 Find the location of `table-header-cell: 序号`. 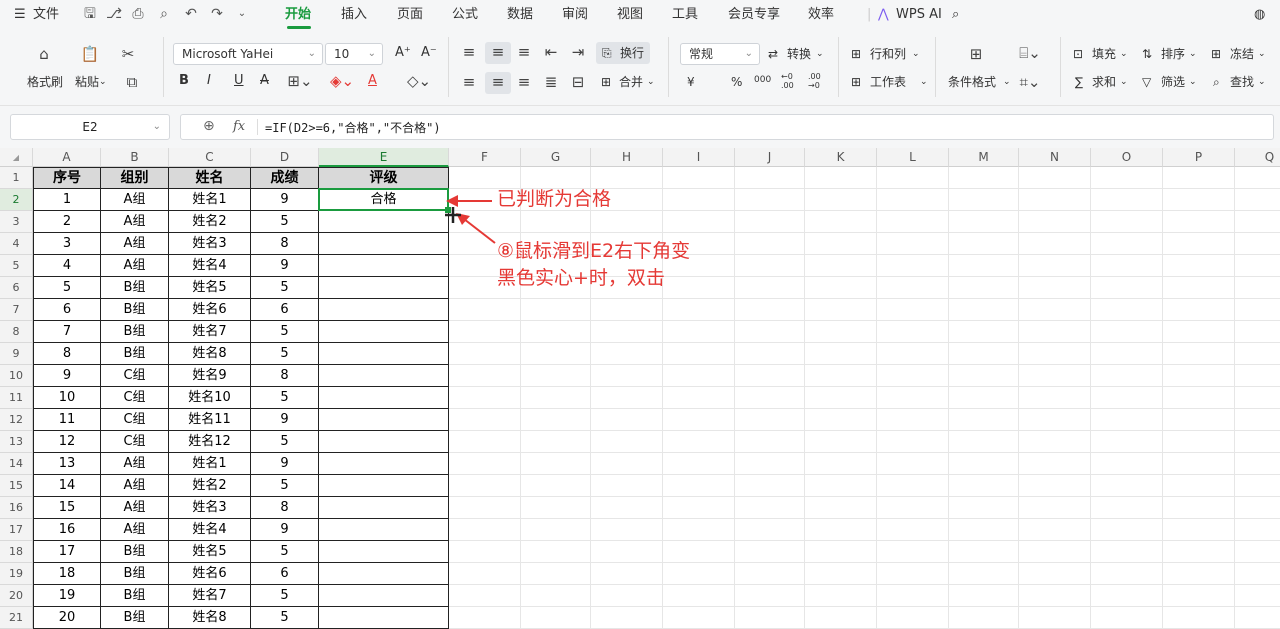

table-header-cell: 序号 is located at coordinates (67, 178).